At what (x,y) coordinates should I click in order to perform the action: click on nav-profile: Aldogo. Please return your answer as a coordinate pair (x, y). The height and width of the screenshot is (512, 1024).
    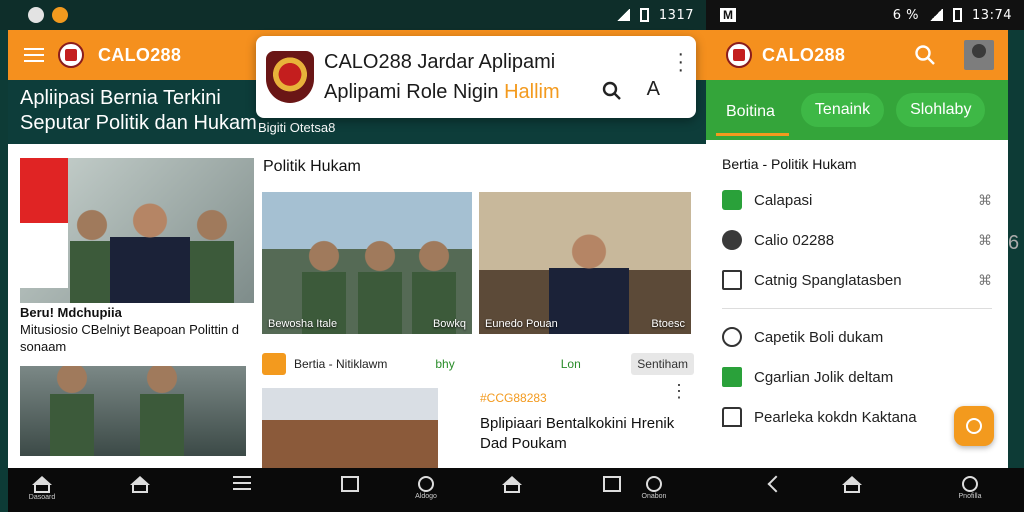
    Looking at the image, I should click on (426, 488).